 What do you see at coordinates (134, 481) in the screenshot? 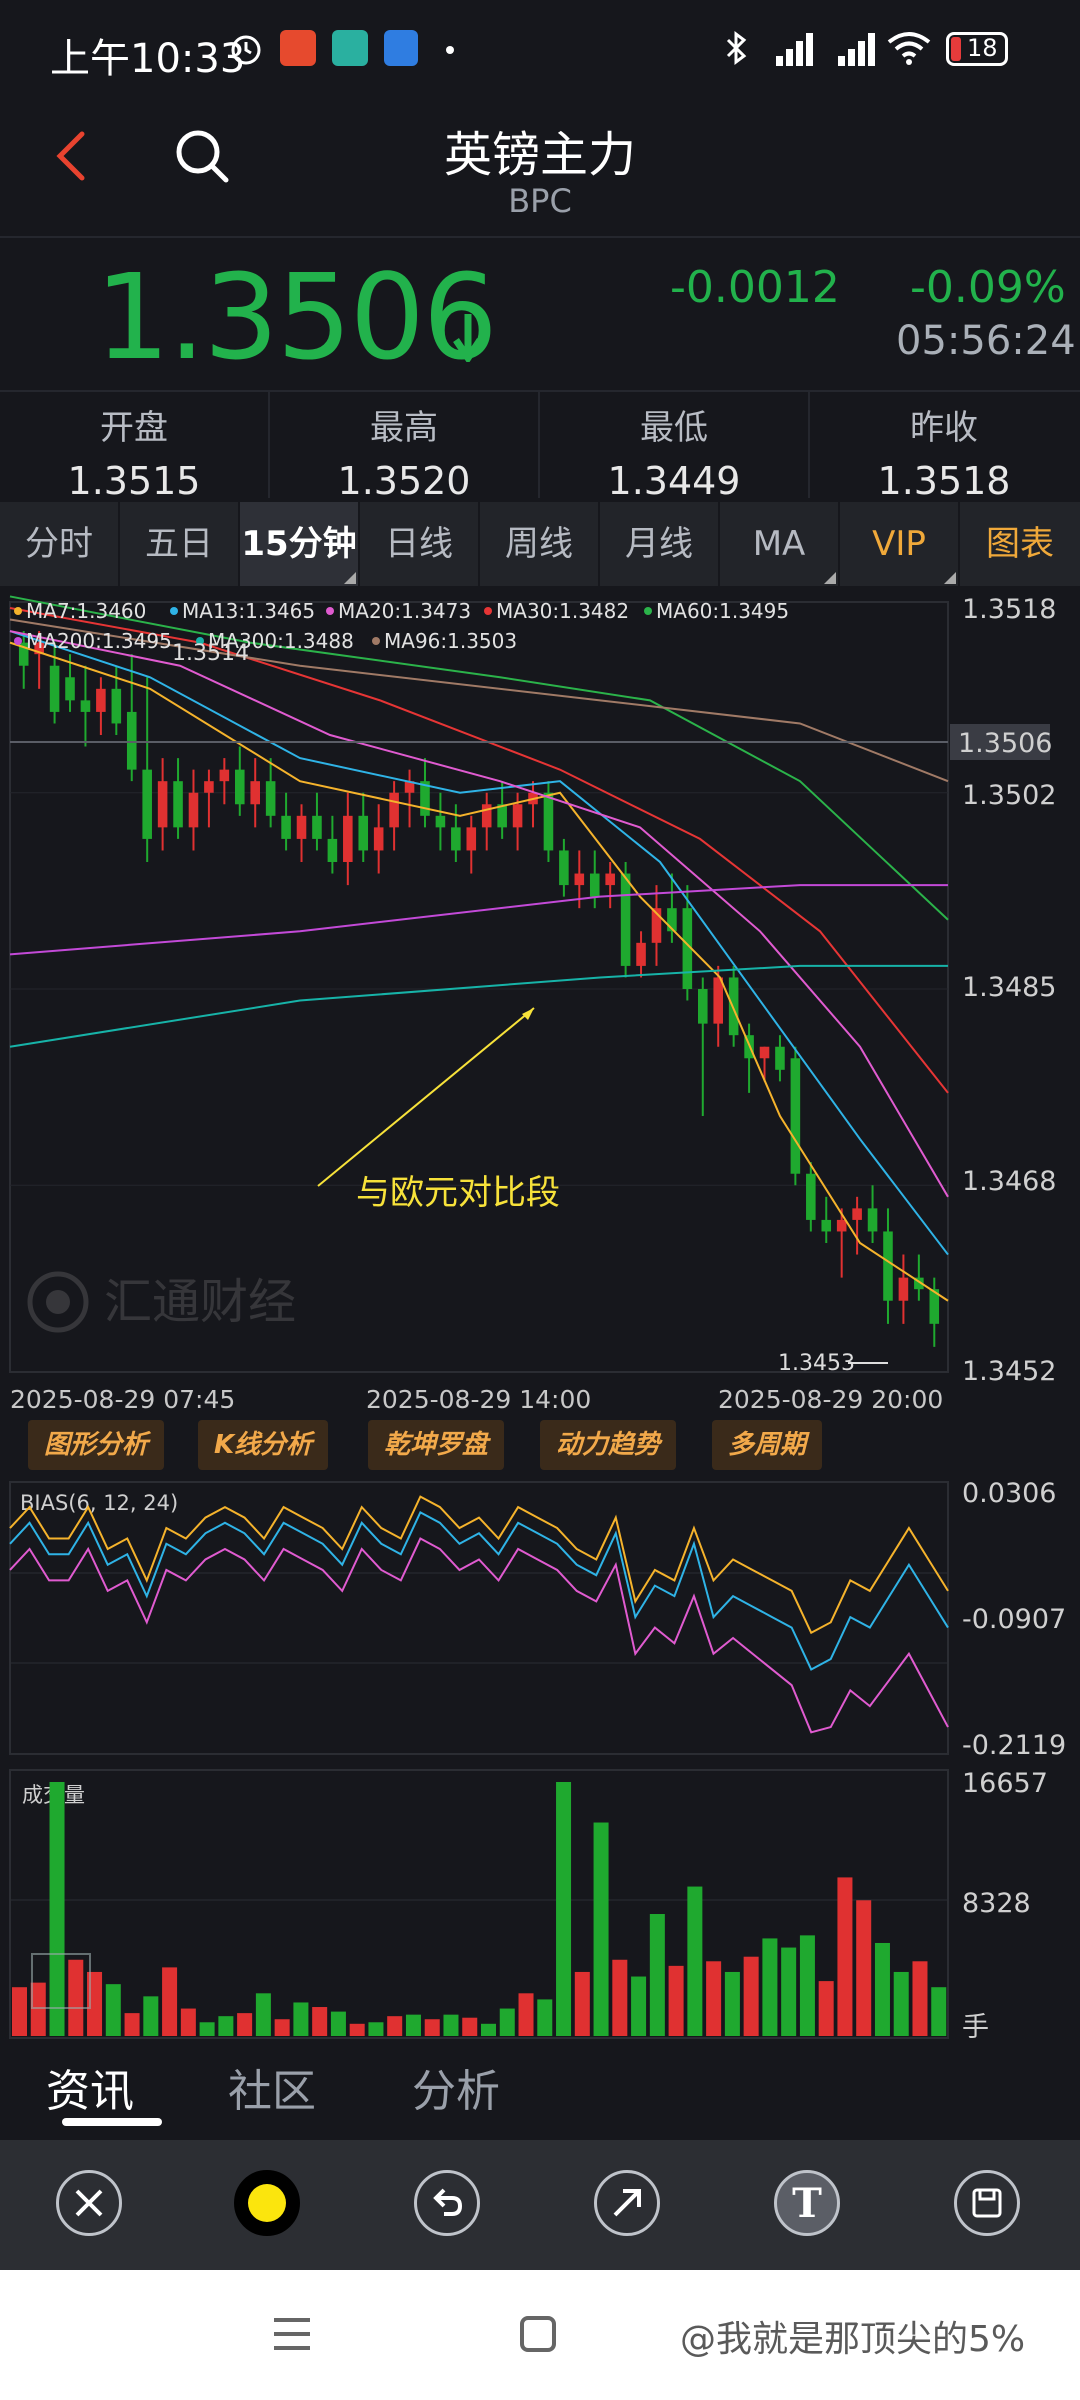
I see `stat-value: 1.3515` at bounding box center [134, 481].